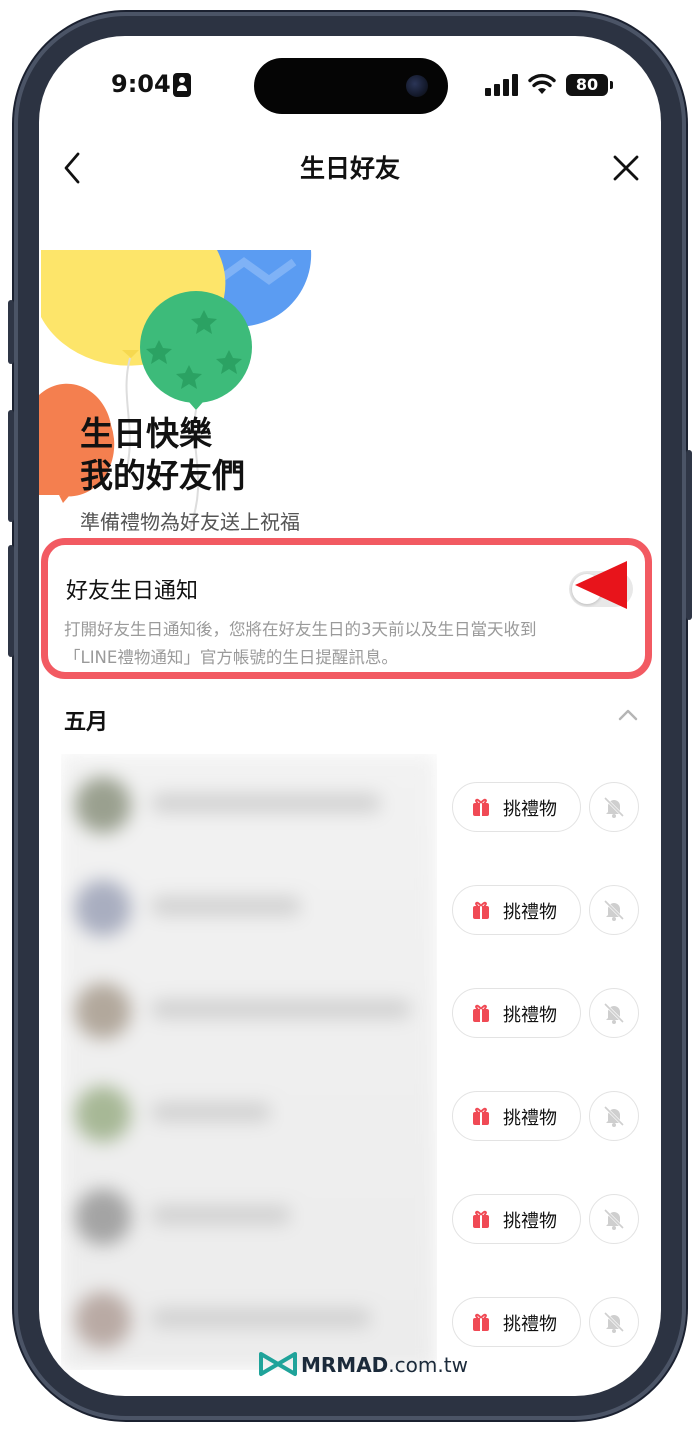 Image resolution: width=700 pixels, height=1432 pixels. What do you see at coordinates (11, 466) in the screenshot?
I see `phone-volume-up` at bounding box center [11, 466].